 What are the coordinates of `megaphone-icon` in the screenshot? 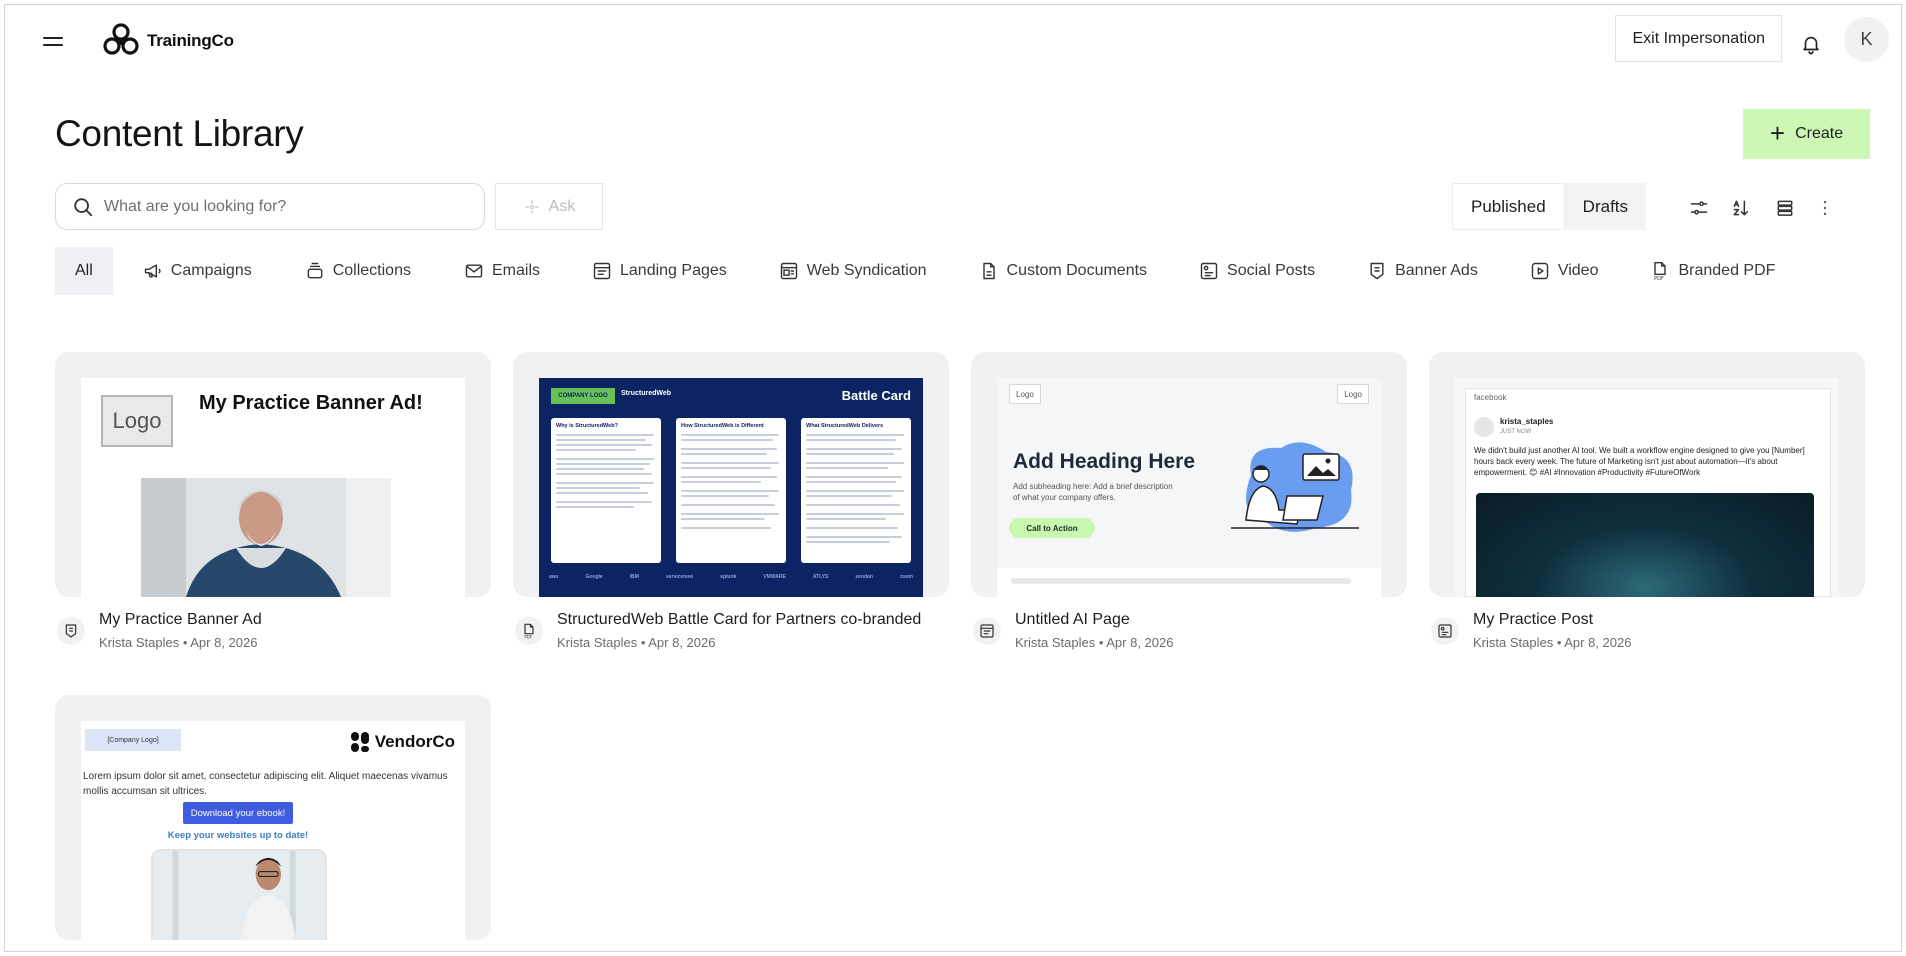 It's located at (152, 271).